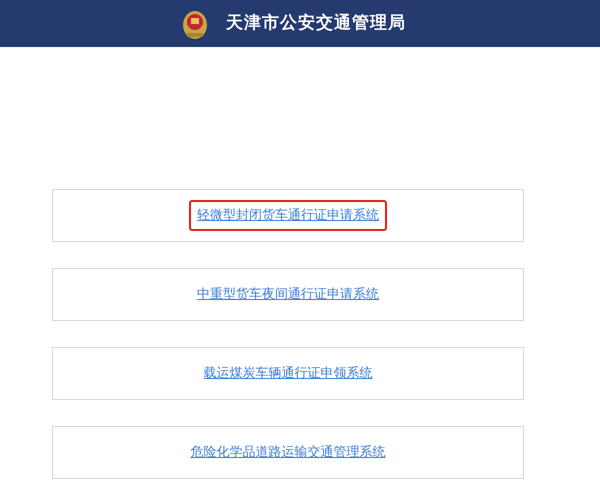 The width and height of the screenshot is (600, 494). What do you see at coordinates (288, 452) in the screenshot?
I see `system-link: 危险化学品道路运输交通管理系统` at bounding box center [288, 452].